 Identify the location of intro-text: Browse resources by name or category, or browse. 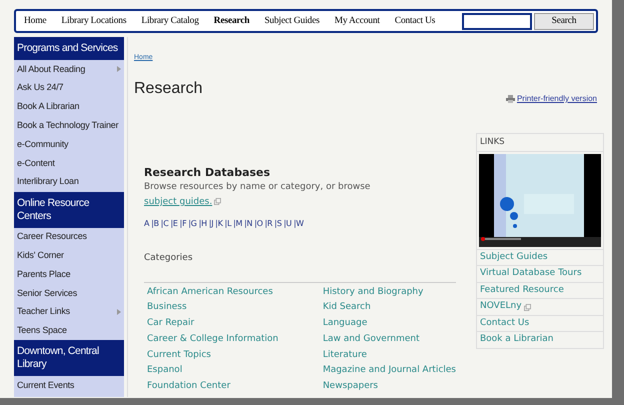
(257, 187).